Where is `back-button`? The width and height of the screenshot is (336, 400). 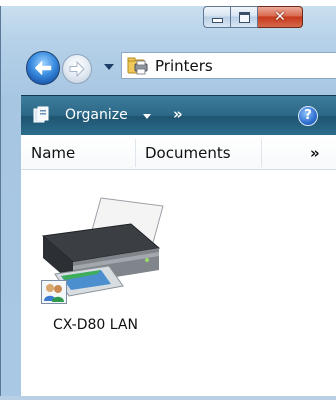
back-button is located at coordinates (43, 68).